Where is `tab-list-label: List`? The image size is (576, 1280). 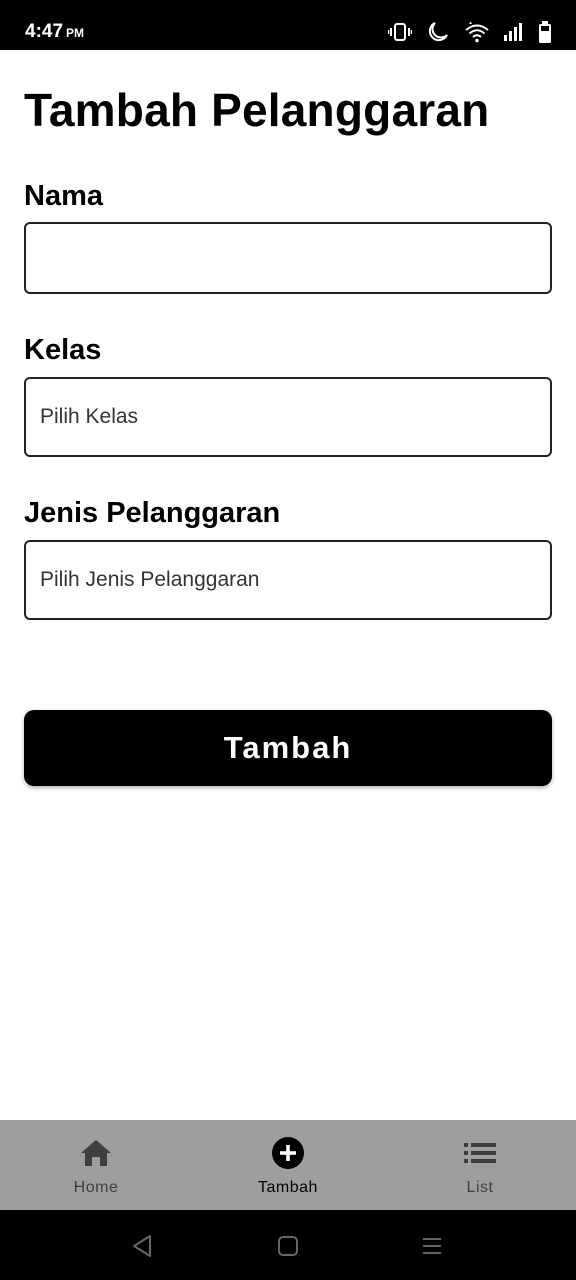 tab-list-label: List is located at coordinates (480, 1187).